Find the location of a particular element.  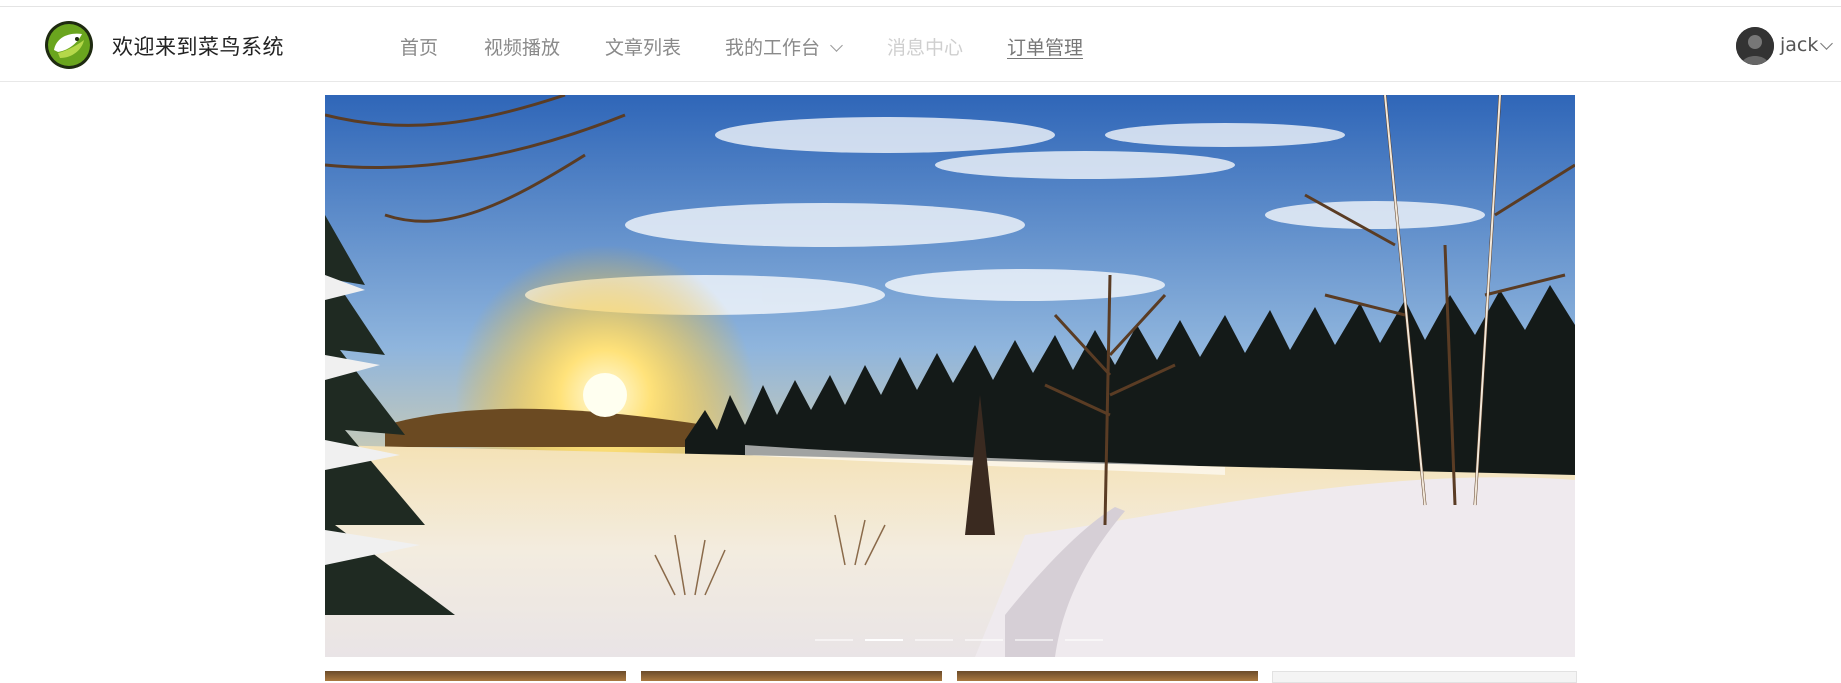

nav-workbench-label: 我的工作台 is located at coordinates (773, 48).